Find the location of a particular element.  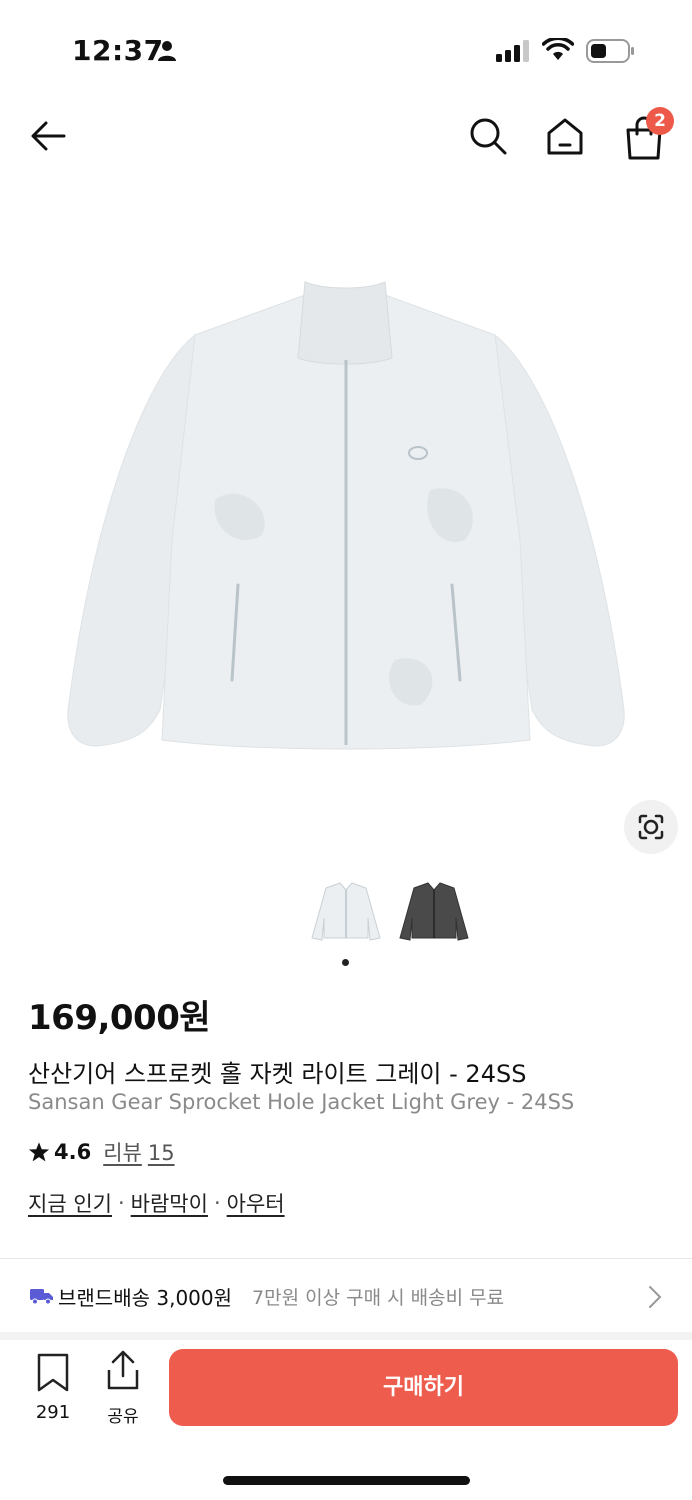

share-button: 공유 is located at coordinates (123, 1388).